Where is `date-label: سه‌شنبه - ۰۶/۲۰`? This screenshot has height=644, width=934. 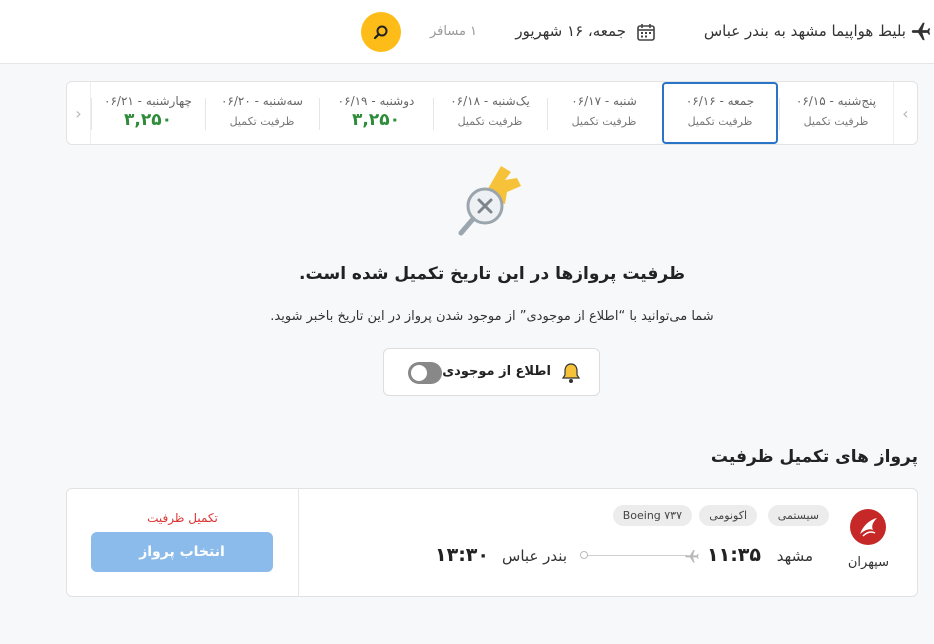
date-label: سه‌شنبه - ۰۶/۲۰ is located at coordinates (261, 101).